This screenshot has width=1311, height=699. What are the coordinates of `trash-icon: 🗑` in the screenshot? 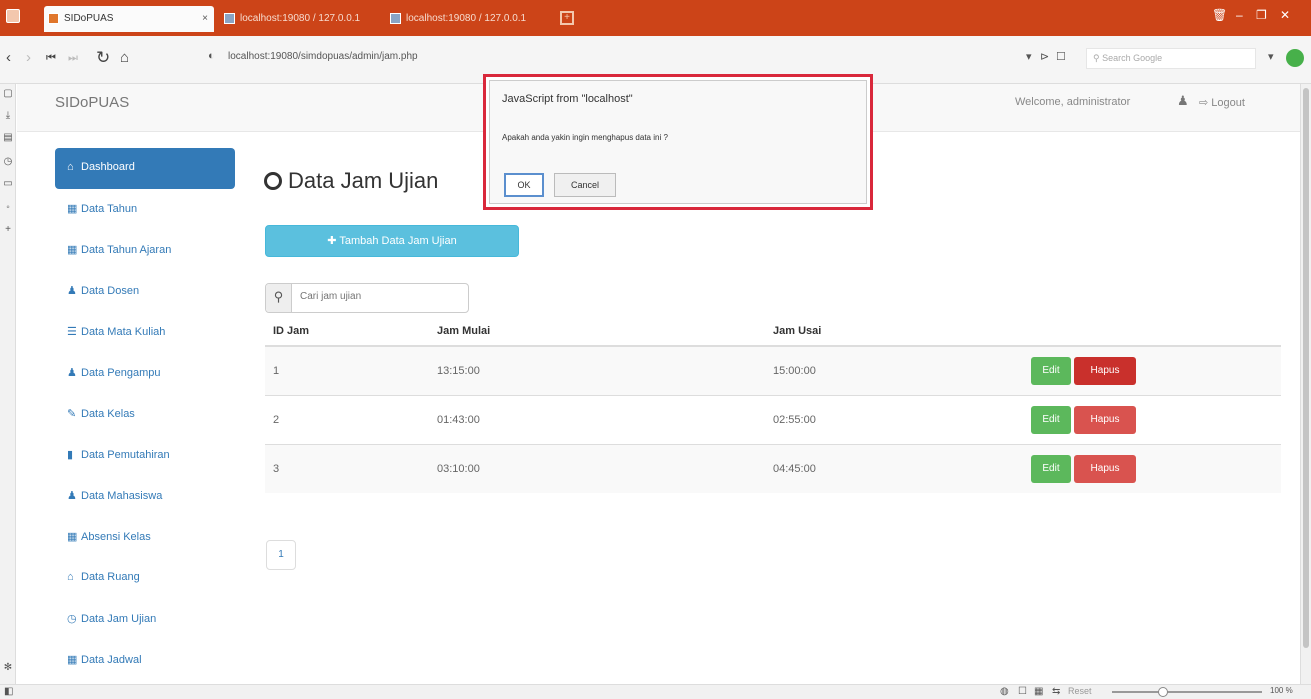 It's located at (1219, 15).